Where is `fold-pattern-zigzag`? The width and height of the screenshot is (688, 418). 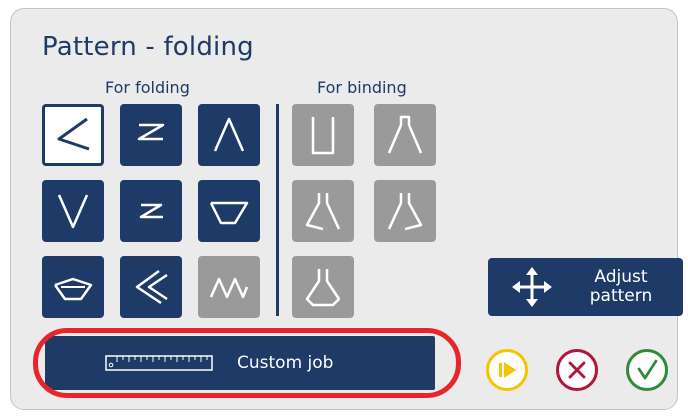 fold-pattern-zigzag is located at coordinates (229, 287).